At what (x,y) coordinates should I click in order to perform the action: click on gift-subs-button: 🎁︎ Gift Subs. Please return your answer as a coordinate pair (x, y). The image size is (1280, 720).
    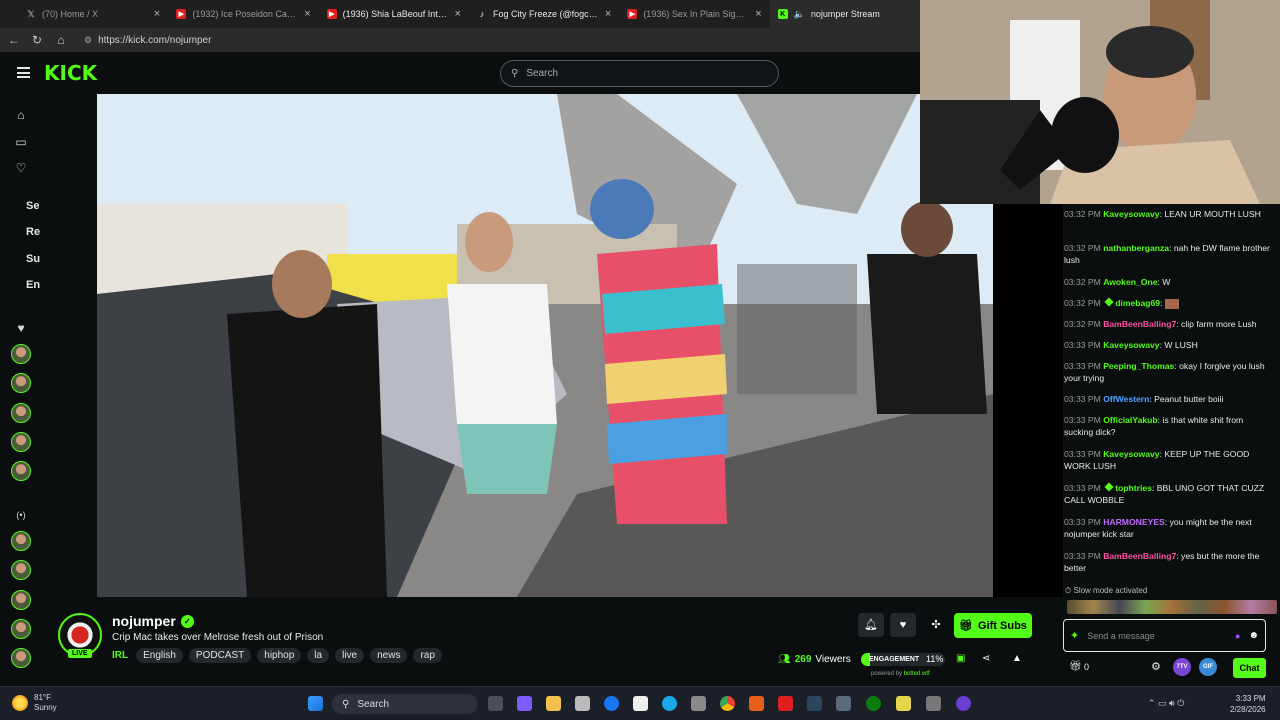
    Looking at the image, I should click on (993, 625).